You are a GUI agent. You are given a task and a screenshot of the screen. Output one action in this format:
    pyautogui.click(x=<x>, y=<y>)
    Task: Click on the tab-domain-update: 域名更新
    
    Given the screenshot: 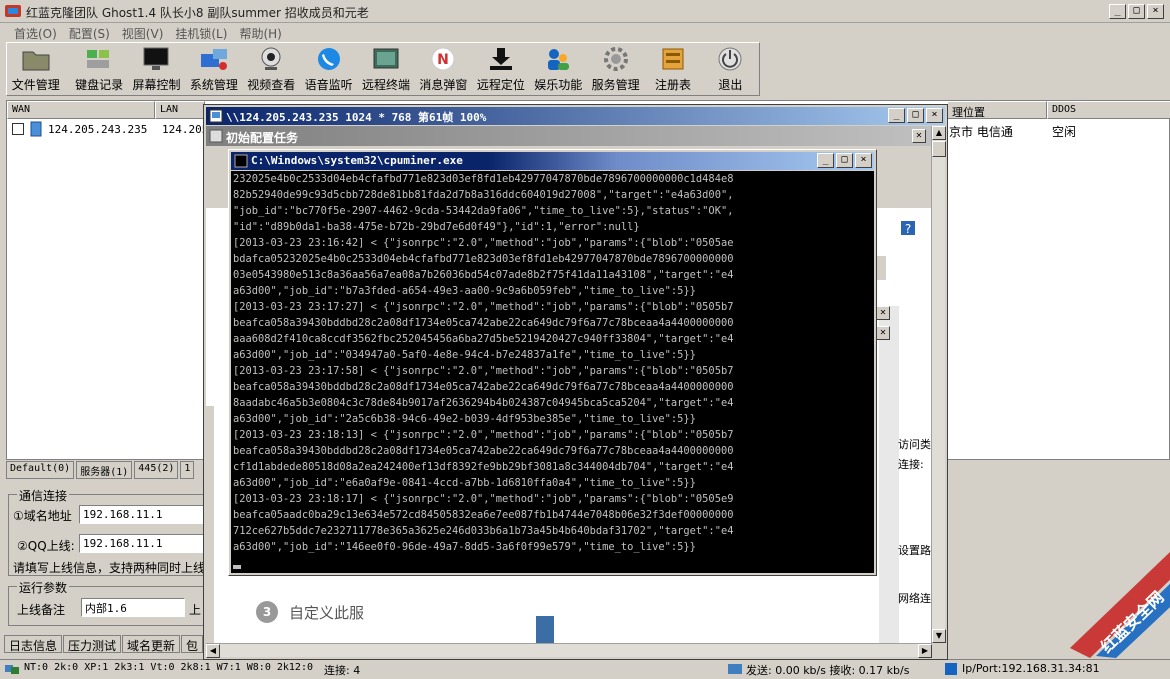 What is the action you would take?
    pyautogui.click(x=151, y=644)
    